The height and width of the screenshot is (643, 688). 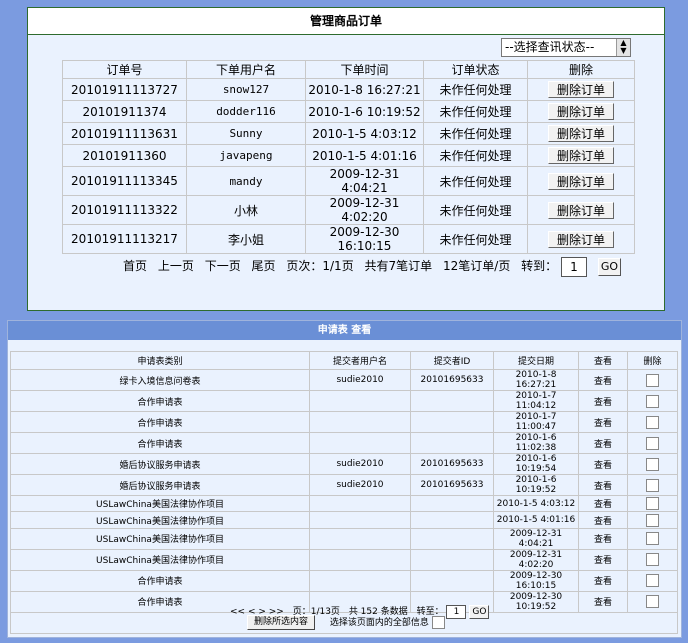 I want to click on app-type: 婚后协议服务申请表, so click(x=160, y=464).